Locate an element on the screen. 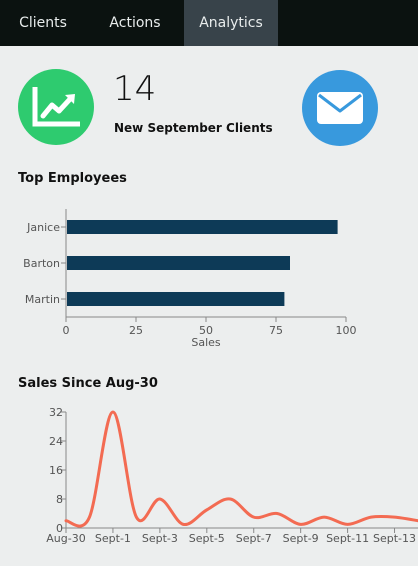  top-nav: Clients Actions Analytics is located at coordinates (209, 23).